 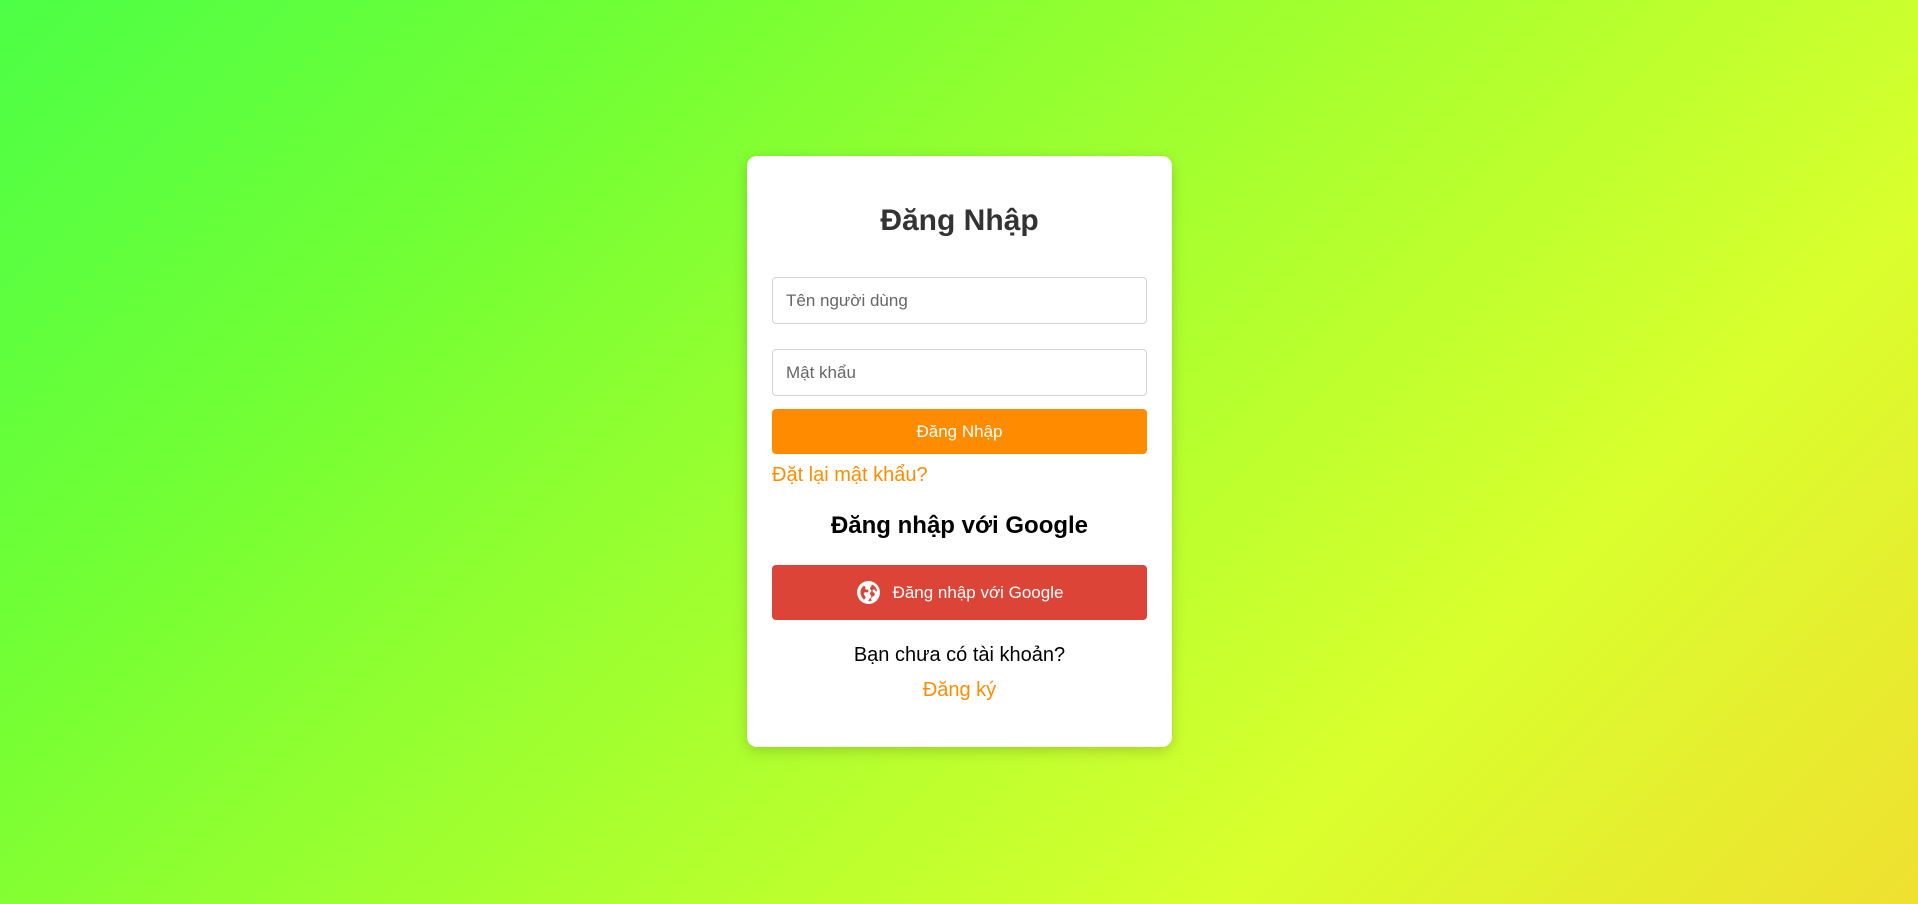 I want to click on password-input, so click(x=959, y=372).